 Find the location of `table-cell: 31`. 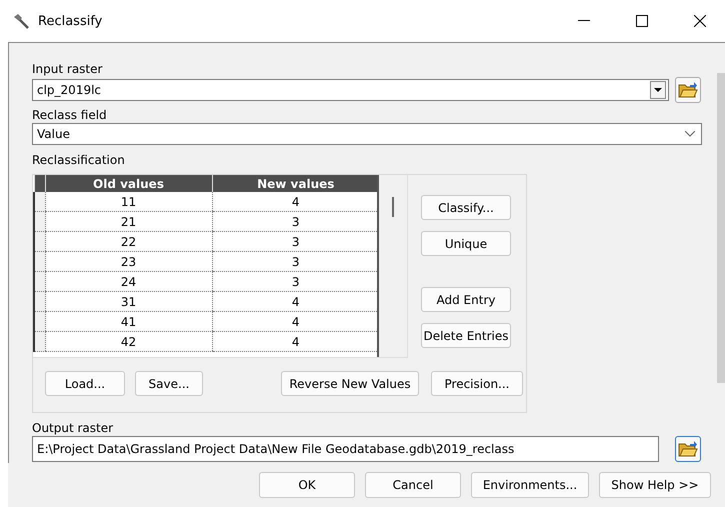

table-cell: 31 is located at coordinates (128, 302).